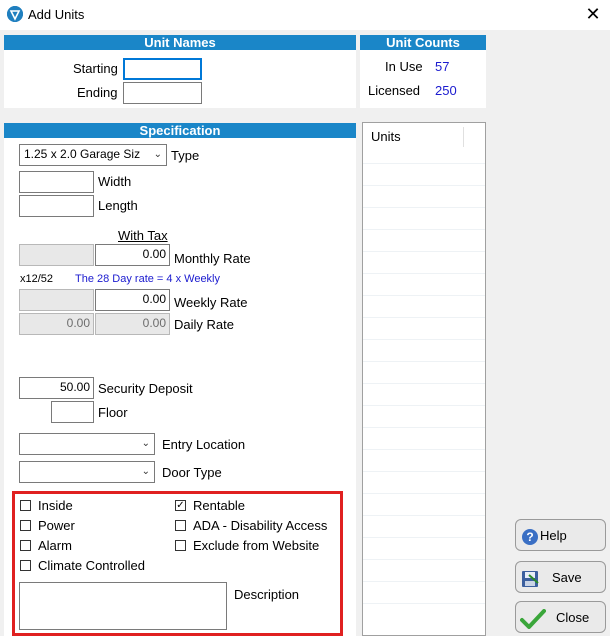 The height and width of the screenshot is (636, 610). What do you see at coordinates (305, 15) in the screenshot?
I see `title-bar` at bounding box center [305, 15].